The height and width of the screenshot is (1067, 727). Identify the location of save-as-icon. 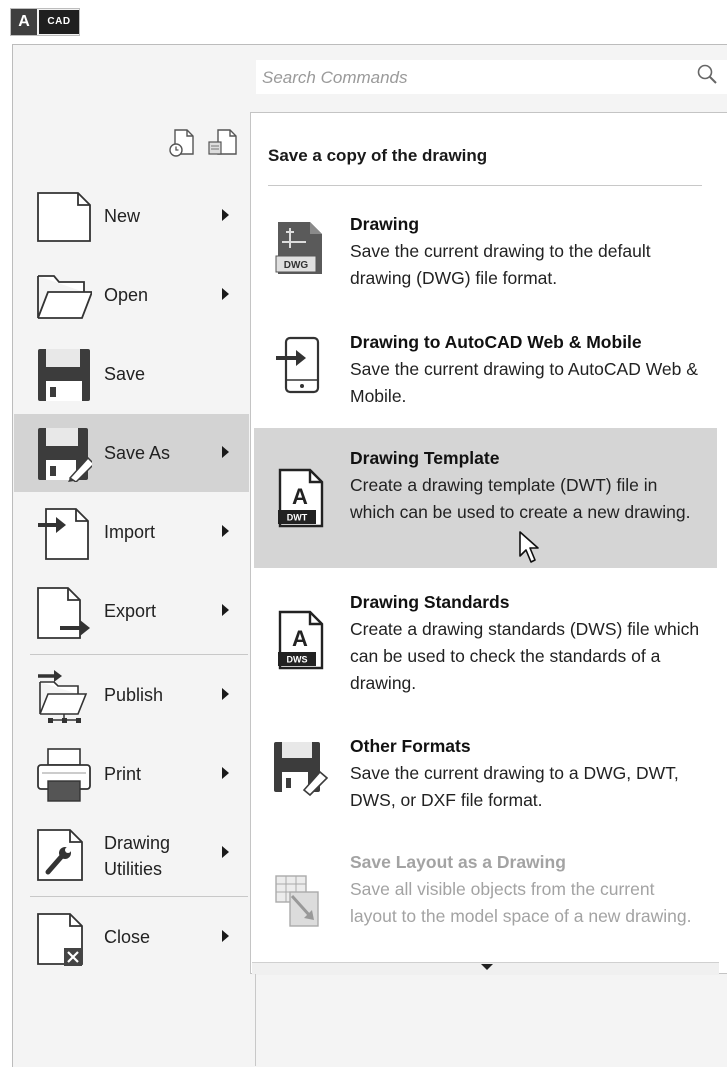
(65, 455).